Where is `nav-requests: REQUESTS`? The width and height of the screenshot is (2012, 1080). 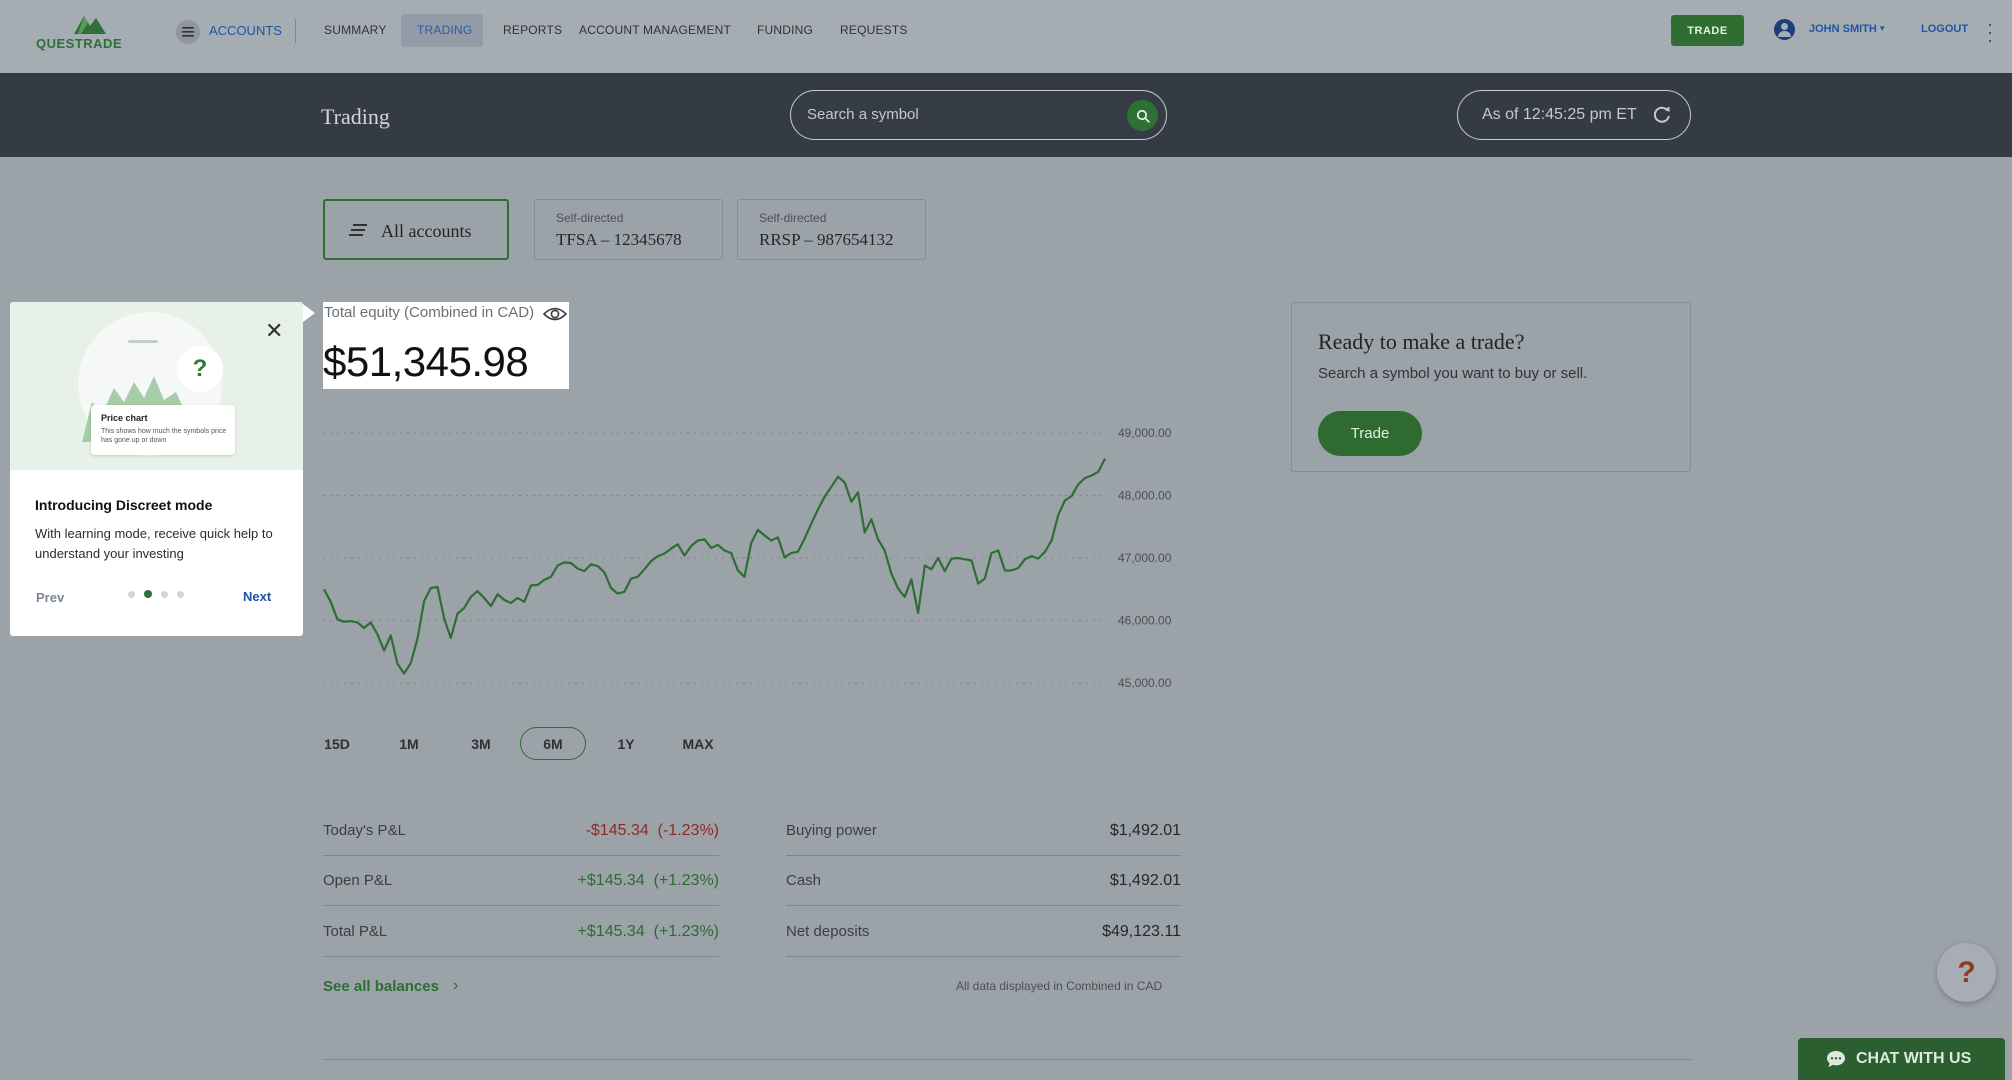 nav-requests: REQUESTS is located at coordinates (874, 30).